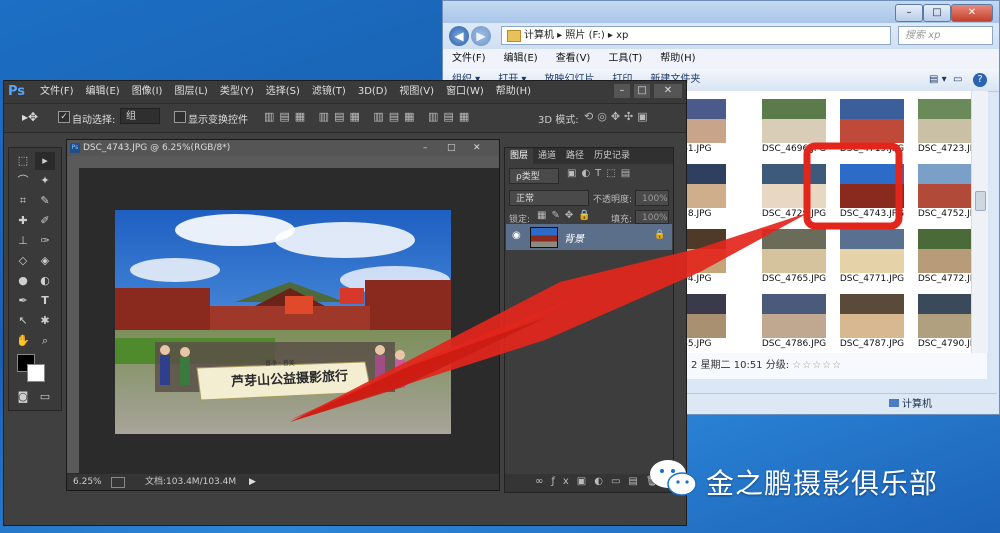 This screenshot has width=1000, height=533. What do you see at coordinates (822, 483) in the screenshot?
I see `club-watermark: 金之鹏摄影俱乐部` at bounding box center [822, 483].